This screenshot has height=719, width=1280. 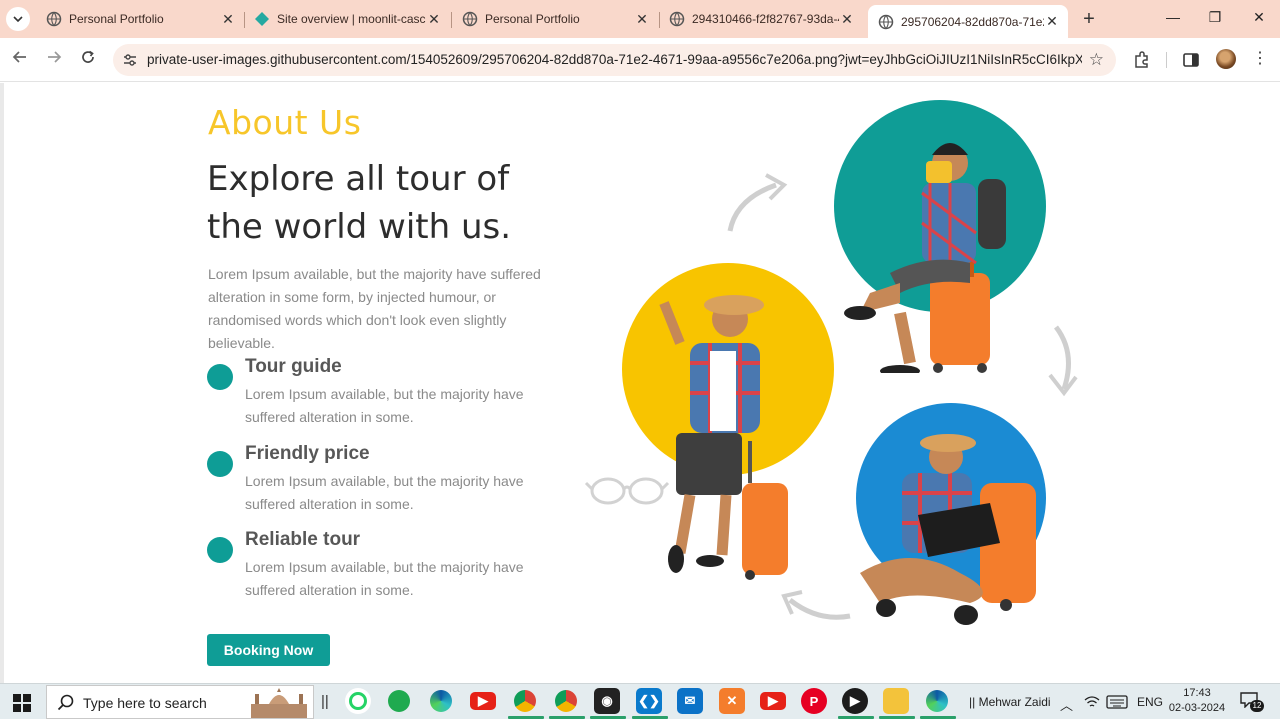 I want to click on tab-site-overview: Site overview | moonlit-cascade ✕, so click(x=347, y=19).